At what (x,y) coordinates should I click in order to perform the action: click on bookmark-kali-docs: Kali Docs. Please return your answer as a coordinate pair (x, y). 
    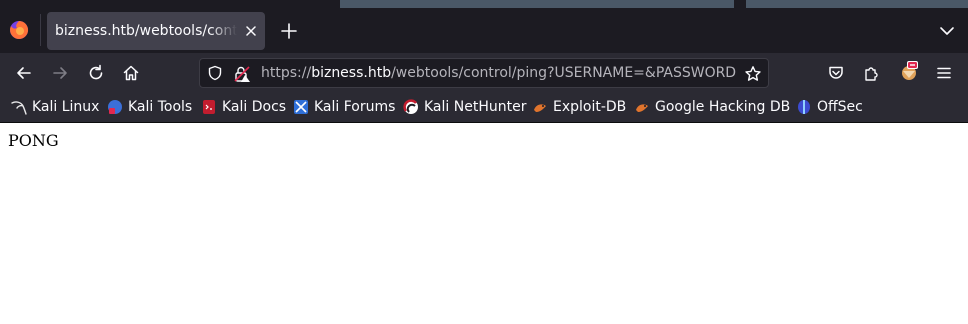
    Looking at the image, I should click on (243, 107).